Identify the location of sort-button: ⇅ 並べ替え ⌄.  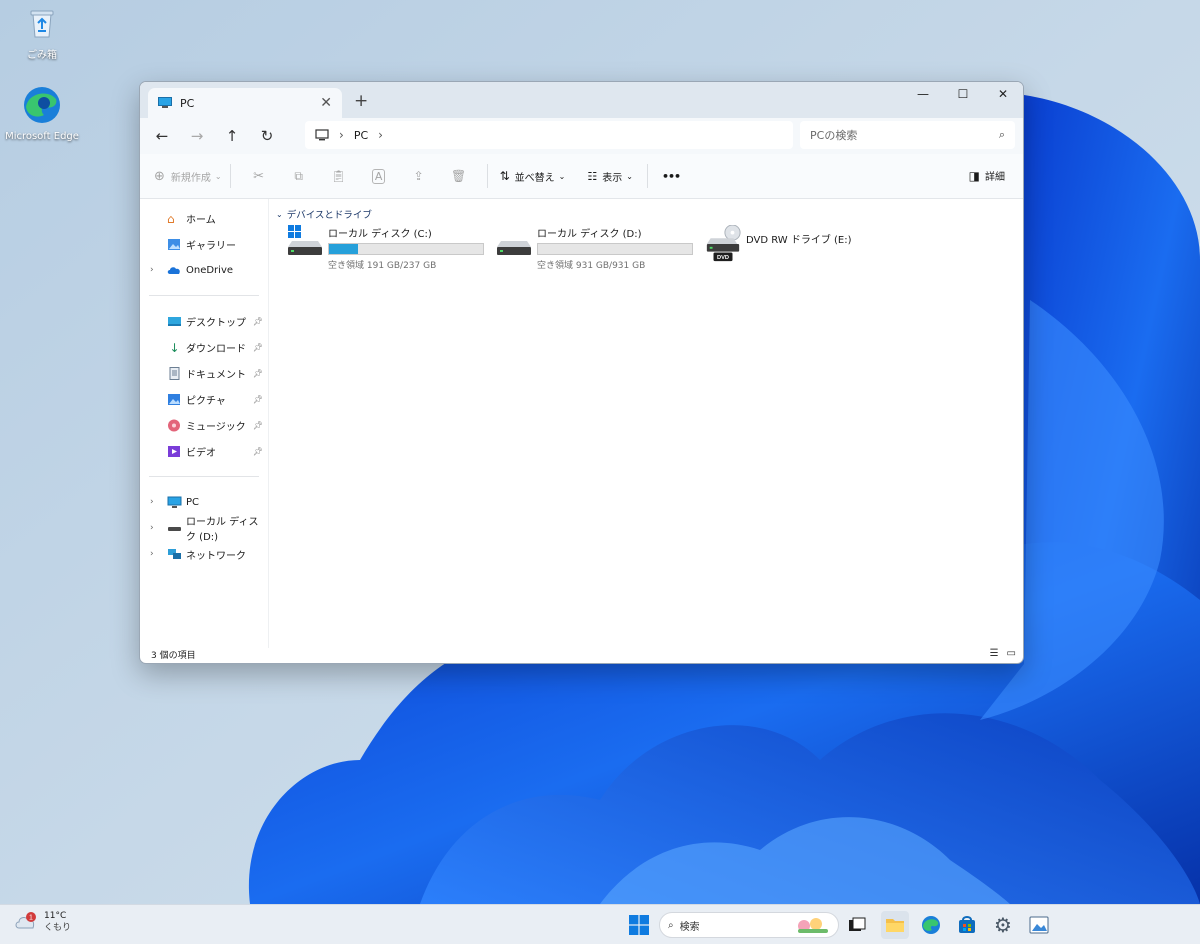
(533, 176).